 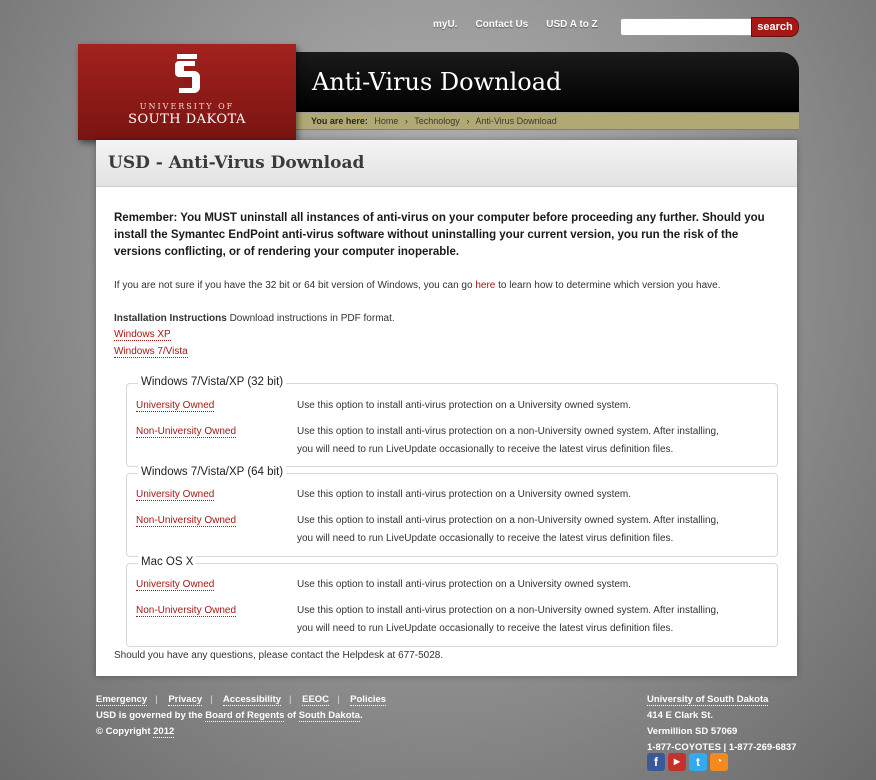 I want to click on section-legend-mac: Mac OS X, so click(x=167, y=562).